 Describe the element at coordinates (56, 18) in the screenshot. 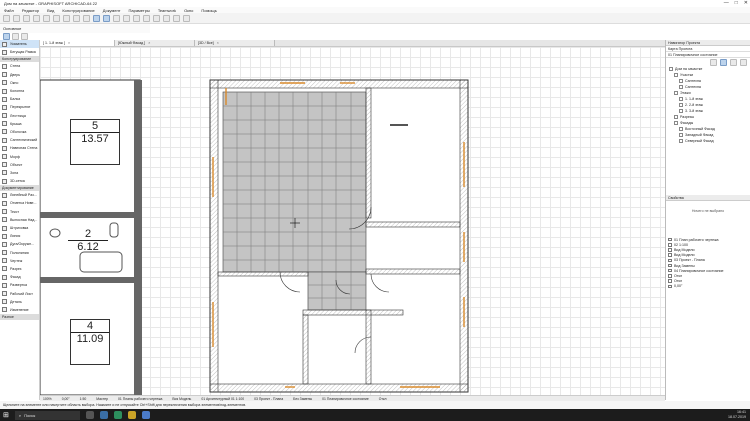

I see `select-icon` at that location.